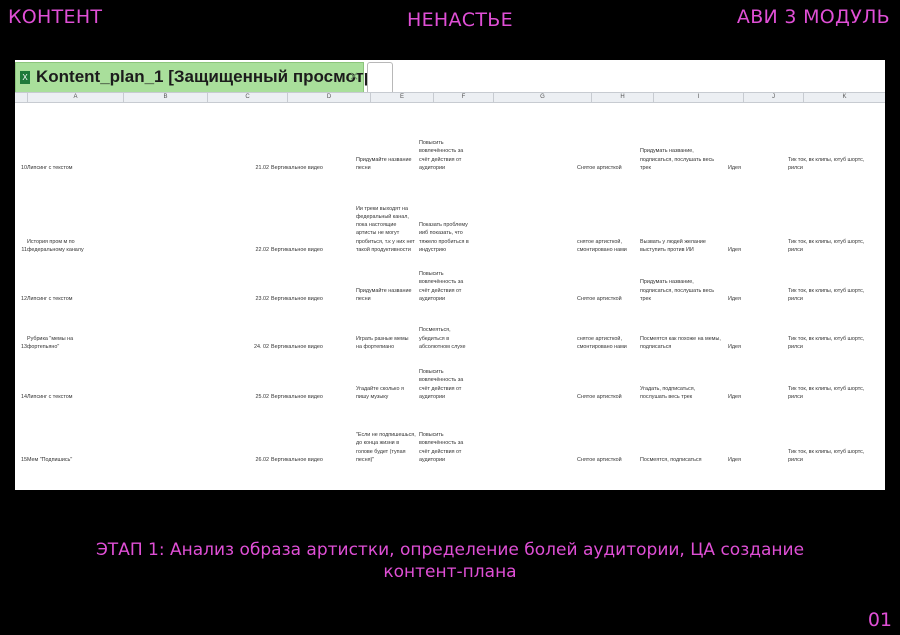 This screenshot has height=635, width=900. I want to click on stage-caption-line2: контент-плана, so click(450, 572).